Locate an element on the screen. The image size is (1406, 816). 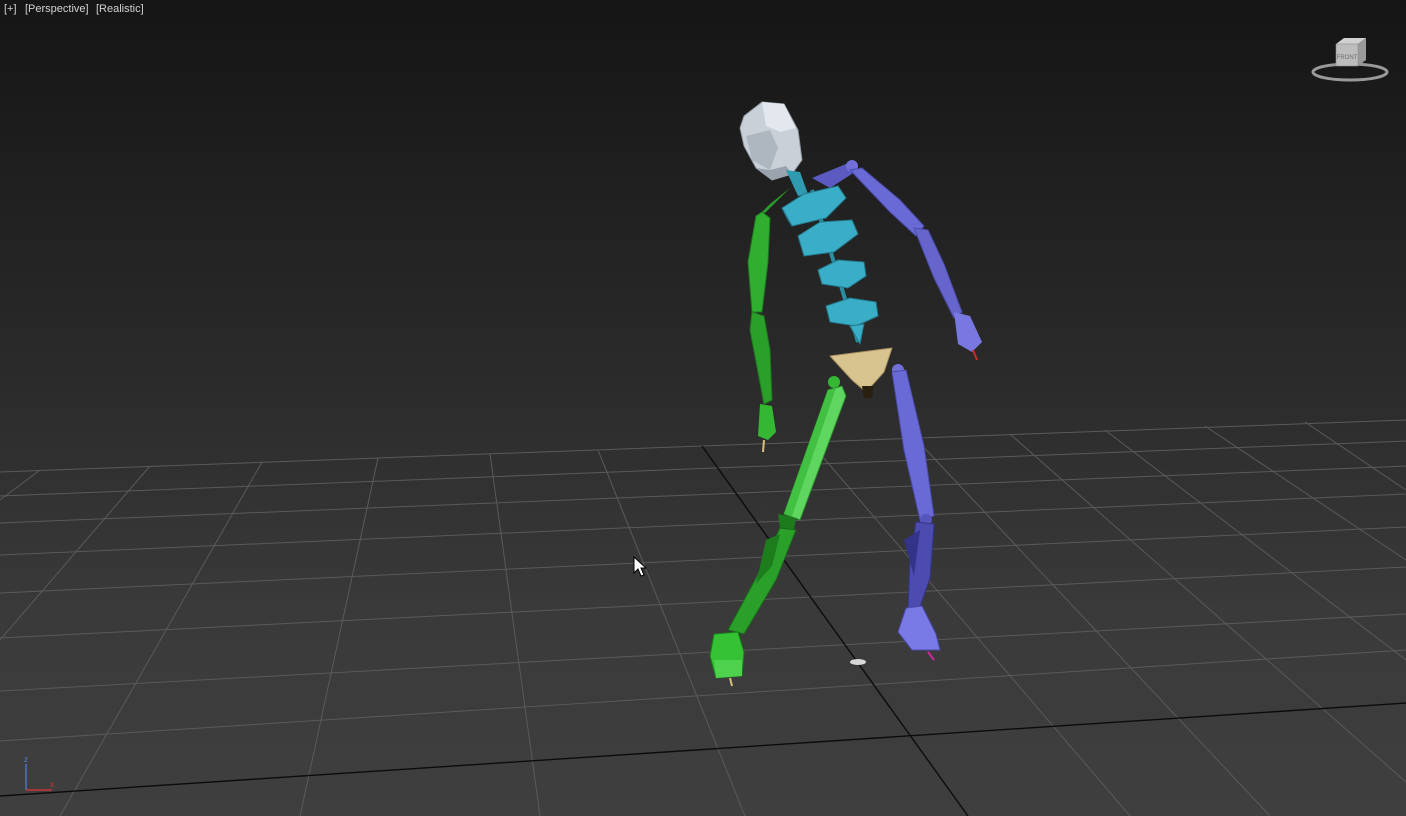
viewcube-face-label: FRONT is located at coordinates (1347, 58).